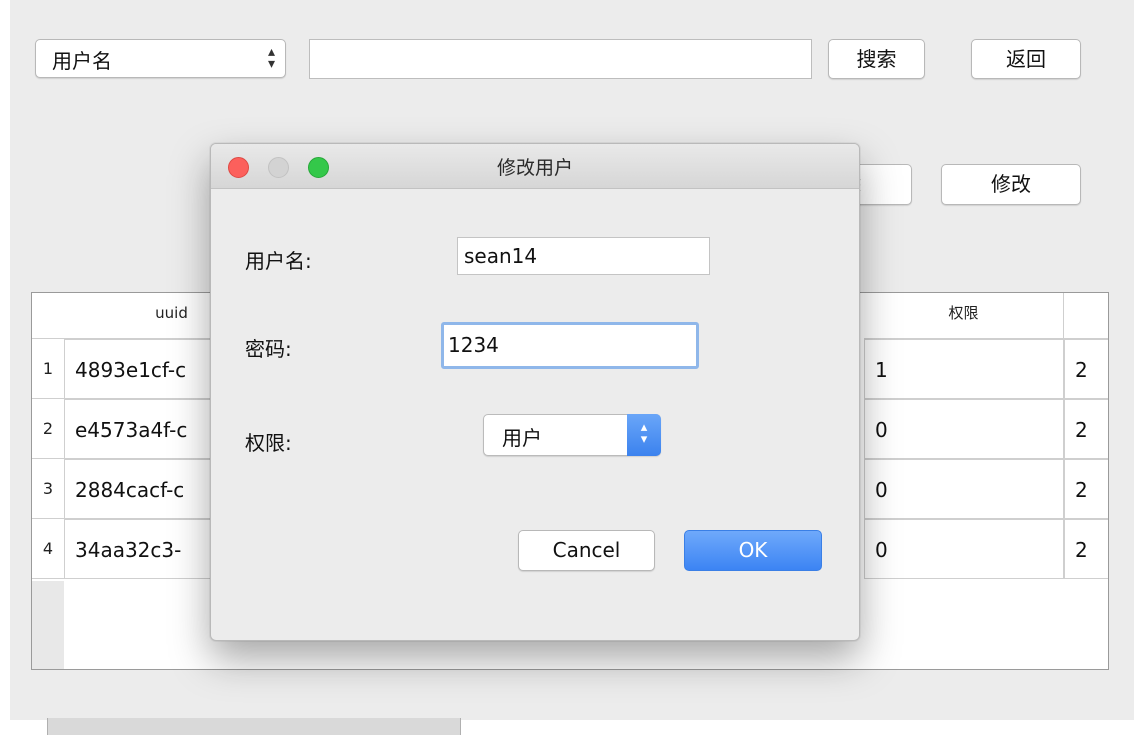 The height and width of the screenshot is (735, 1134). Describe the element at coordinates (278, 261) in the screenshot. I see `username-label: 用户名:` at that location.